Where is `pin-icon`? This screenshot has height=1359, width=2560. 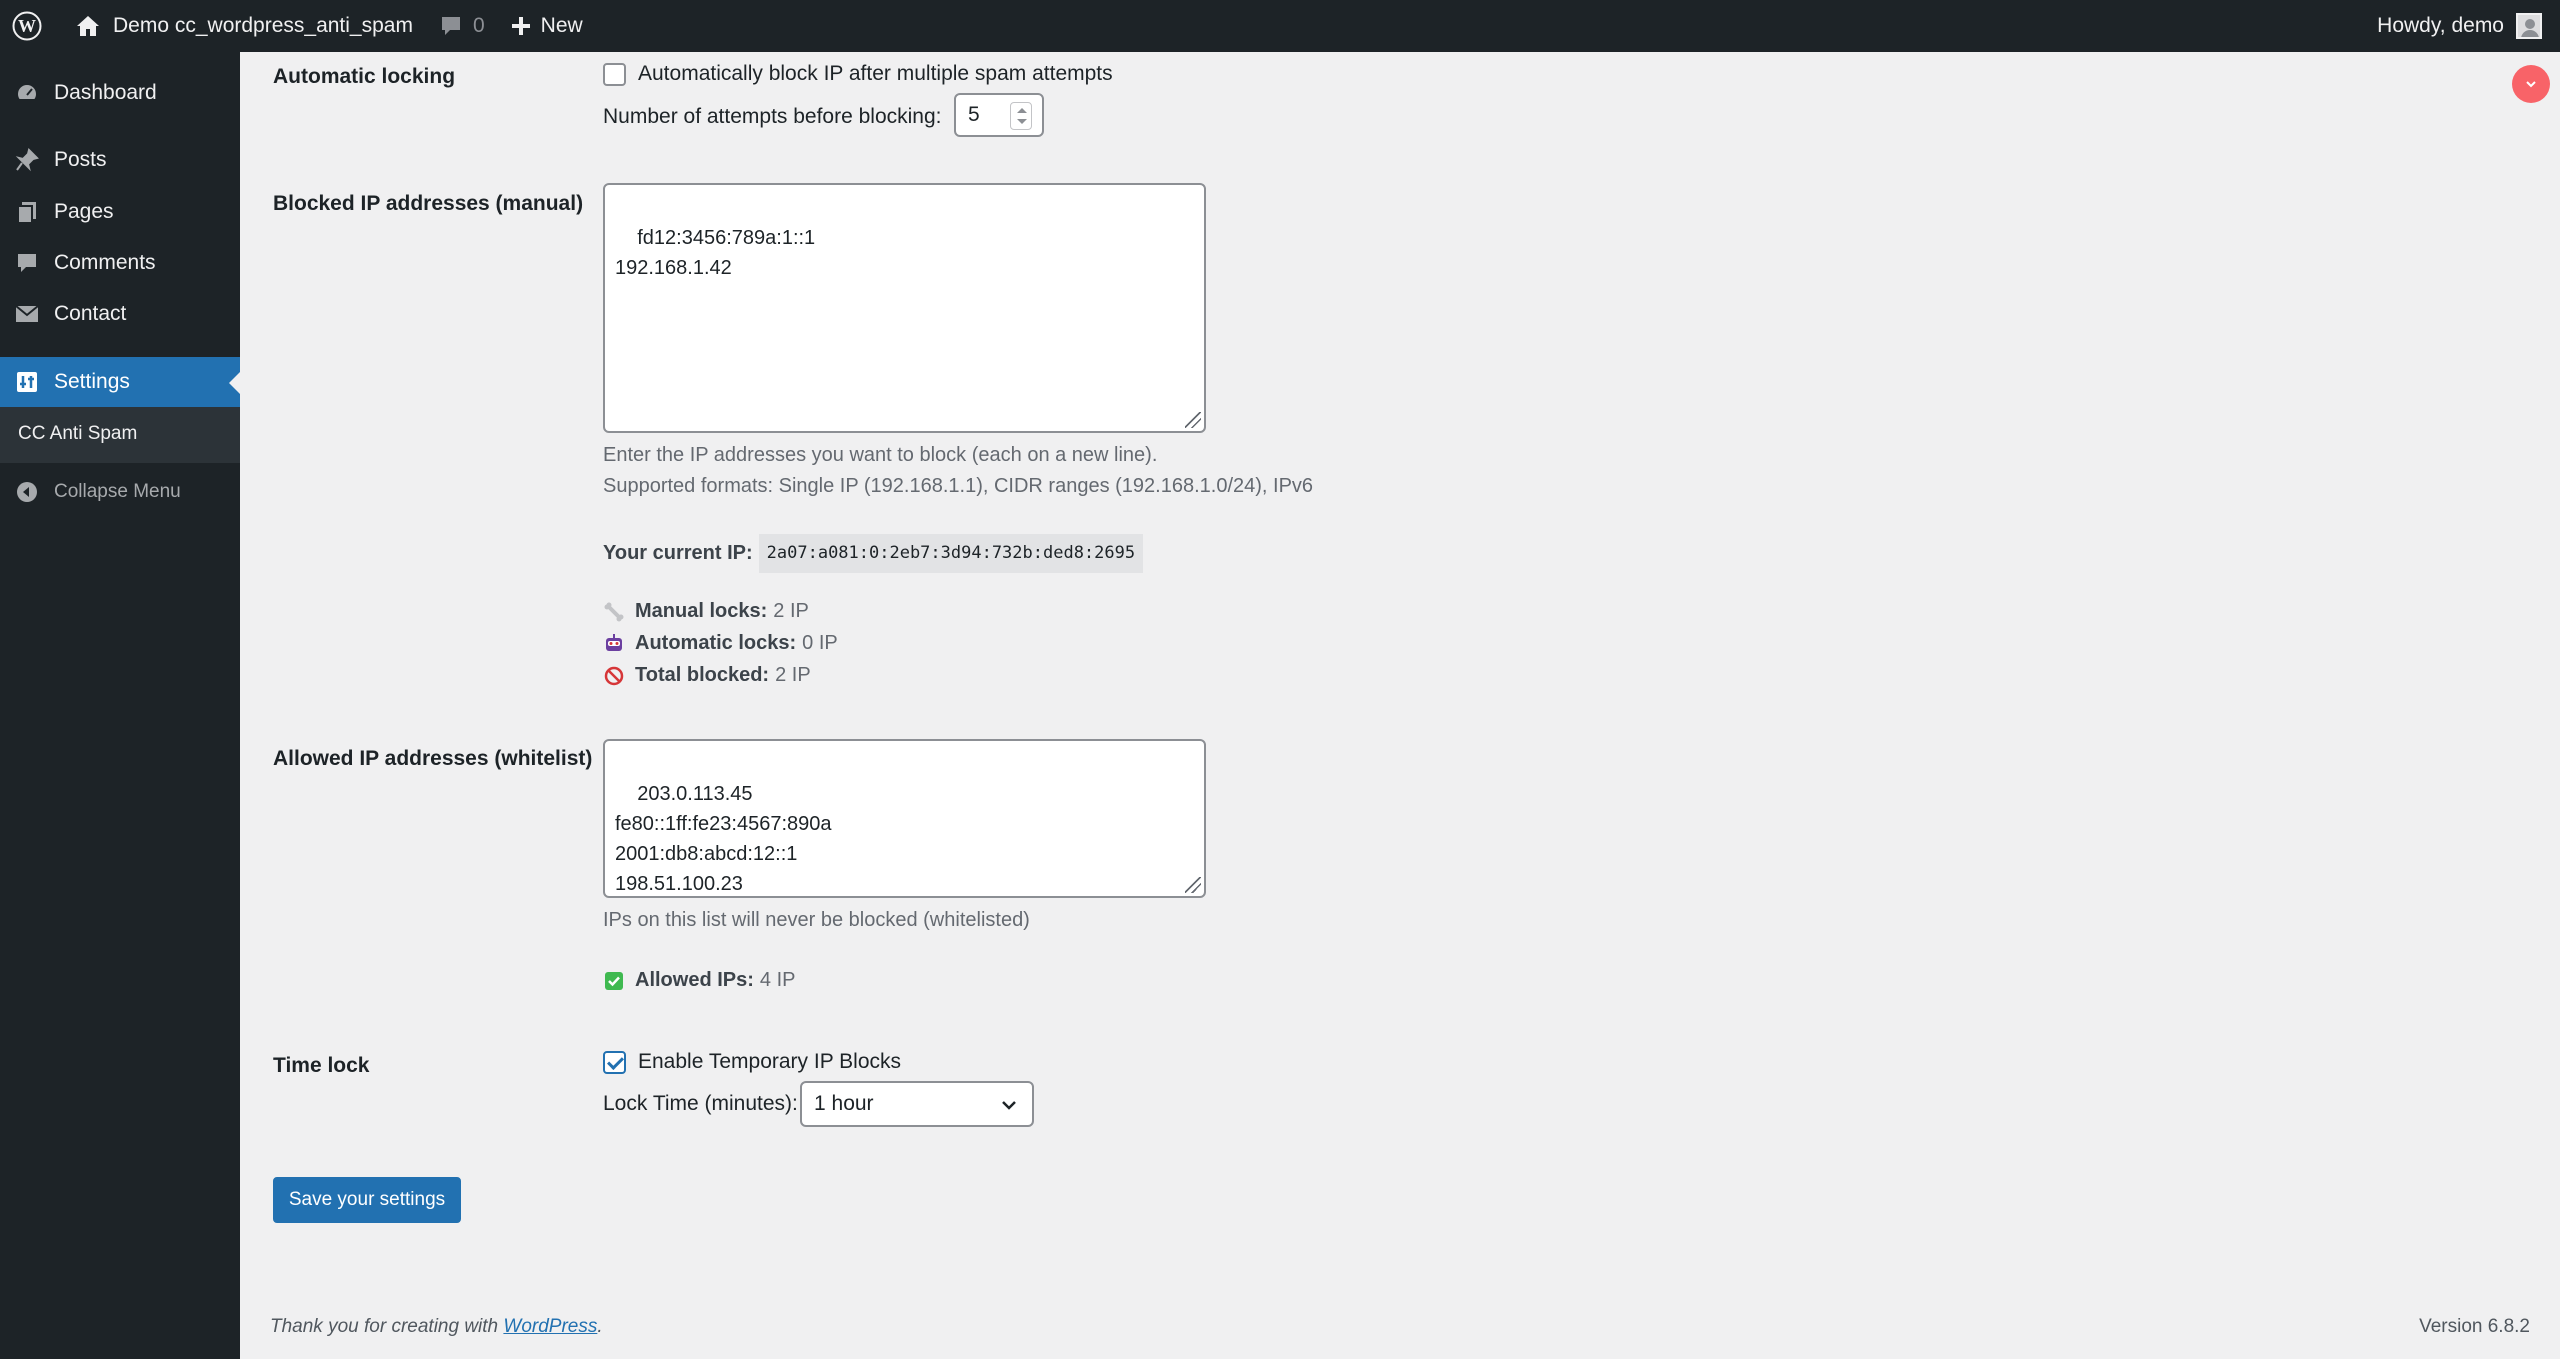 pin-icon is located at coordinates (27, 160).